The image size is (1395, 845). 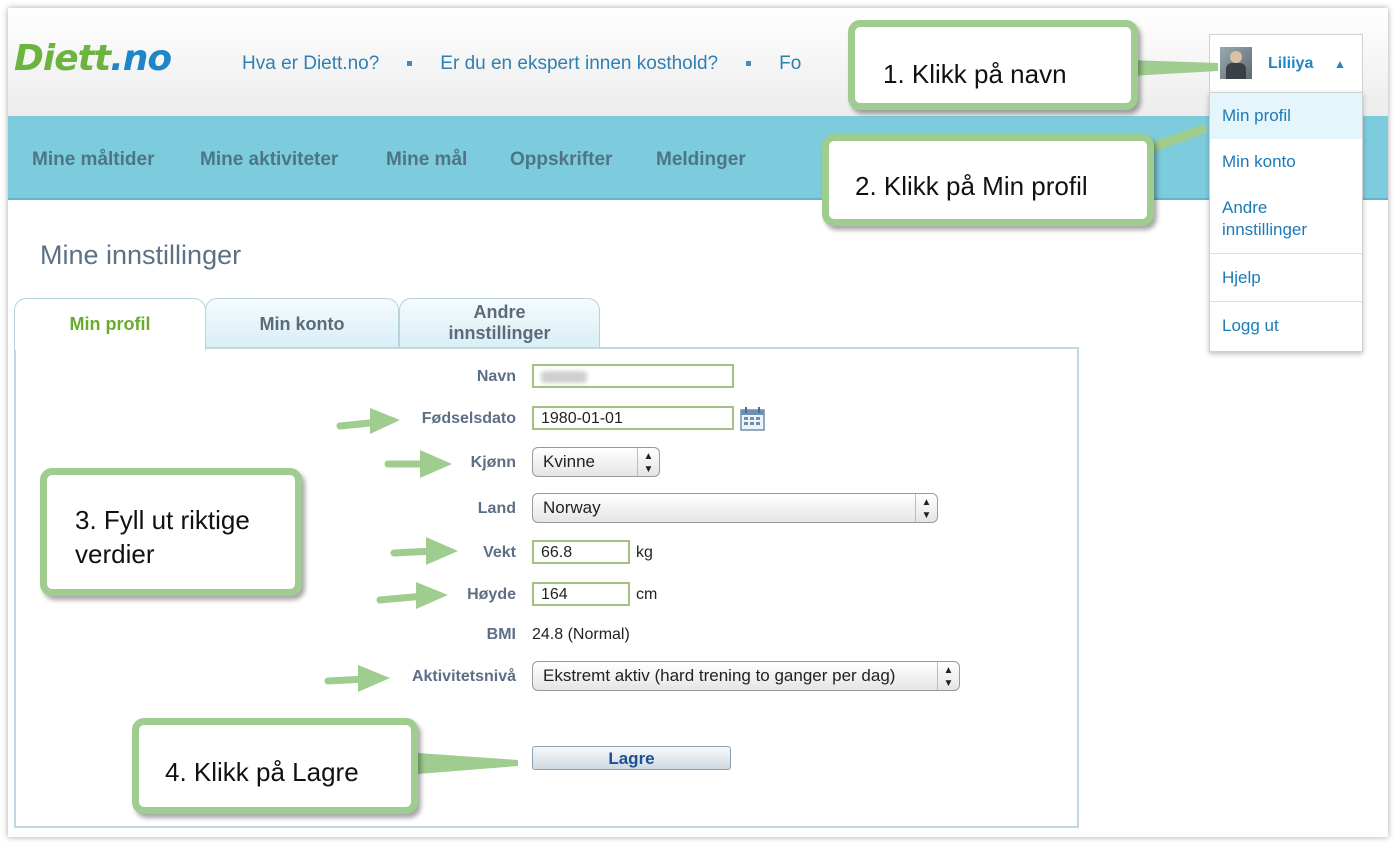 What do you see at coordinates (1174, 68) in the screenshot?
I see `callout-1-pointer` at bounding box center [1174, 68].